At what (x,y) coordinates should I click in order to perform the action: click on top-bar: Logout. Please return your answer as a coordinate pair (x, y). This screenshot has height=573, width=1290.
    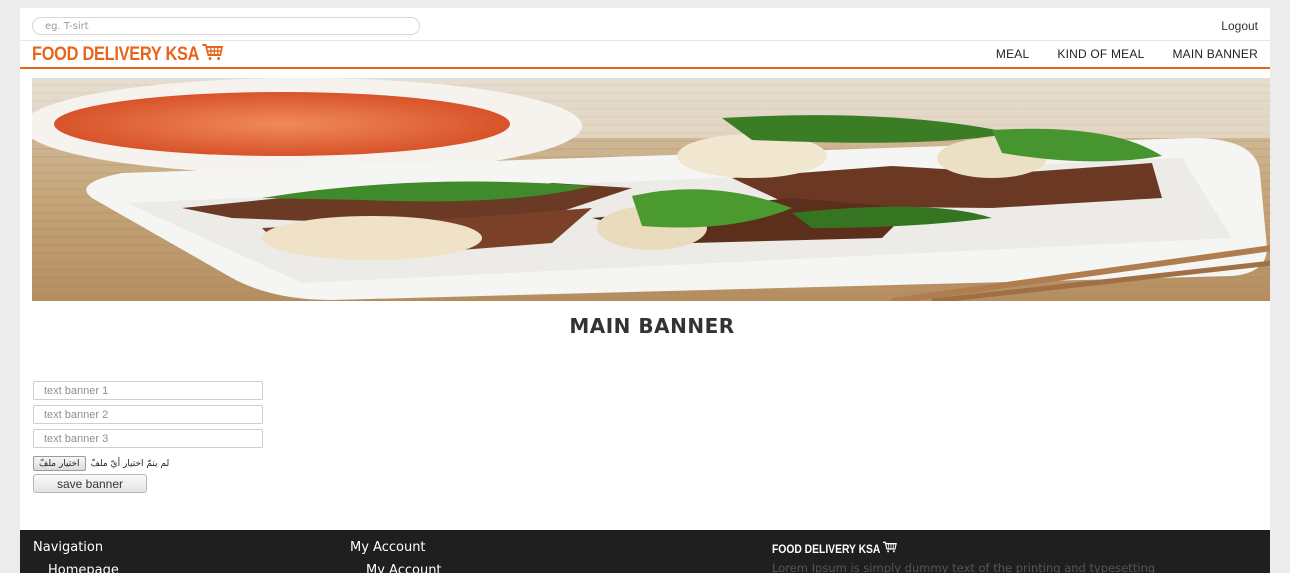
    Looking at the image, I should click on (645, 24).